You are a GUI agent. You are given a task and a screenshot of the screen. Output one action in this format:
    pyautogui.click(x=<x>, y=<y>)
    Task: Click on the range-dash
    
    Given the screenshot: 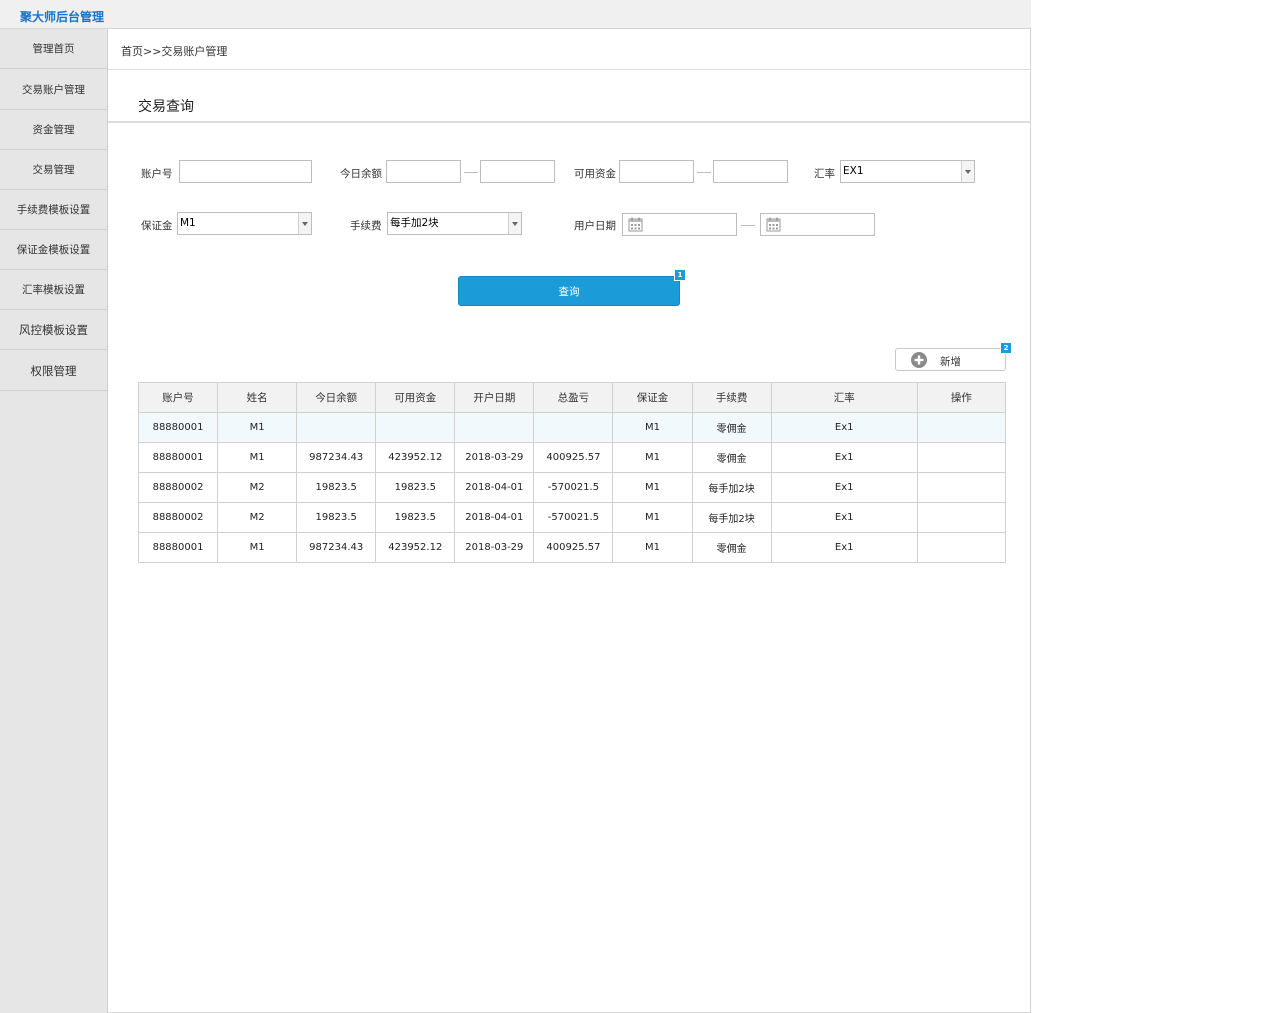 What is the action you would take?
    pyautogui.click(x=704, y=172)
    